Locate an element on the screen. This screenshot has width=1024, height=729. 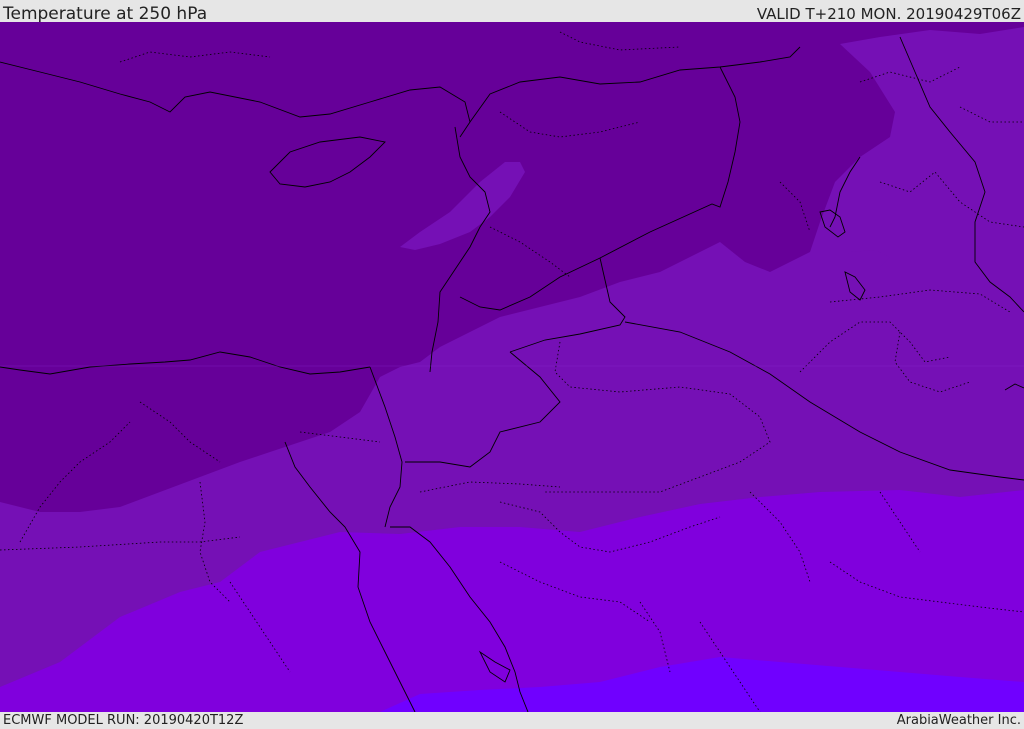
valid-time-label: VALID T+210 MON. 20190429T06Z is located at coordinates (888, 14).